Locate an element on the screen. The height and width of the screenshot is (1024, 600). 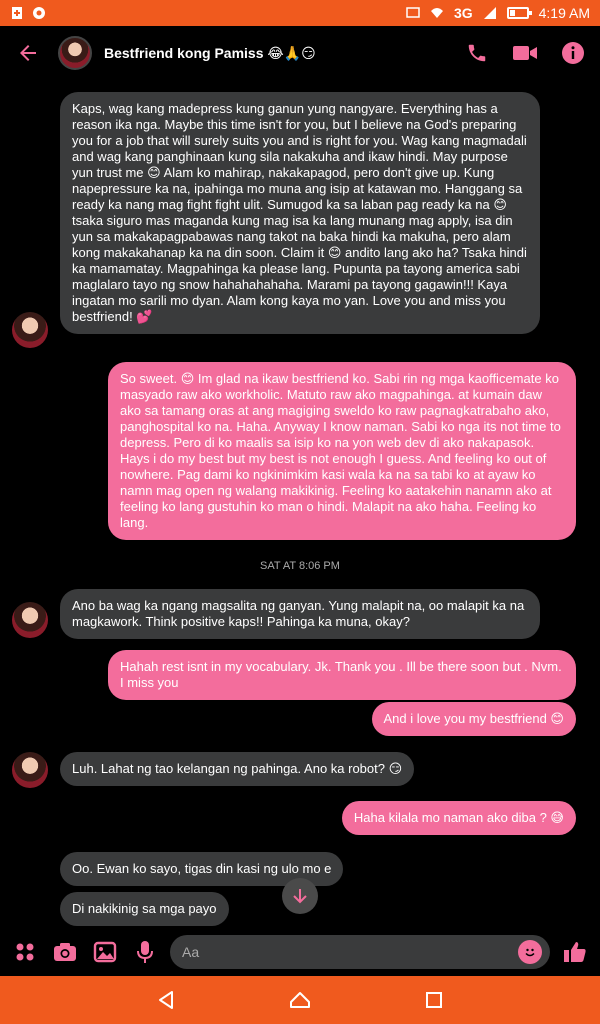
emoji-button is located at coordinates (530, 952).